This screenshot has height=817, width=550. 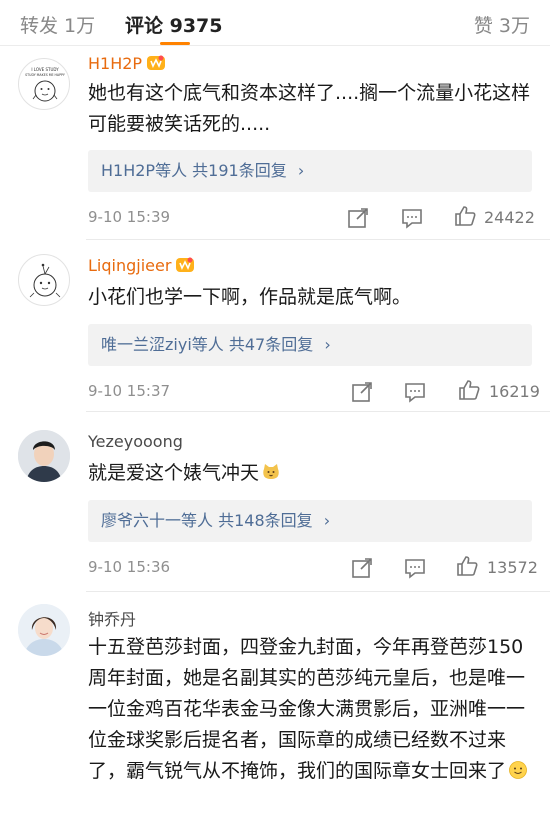 I want to click on cat-face-emoji-icon, so click(x=271, y=471).